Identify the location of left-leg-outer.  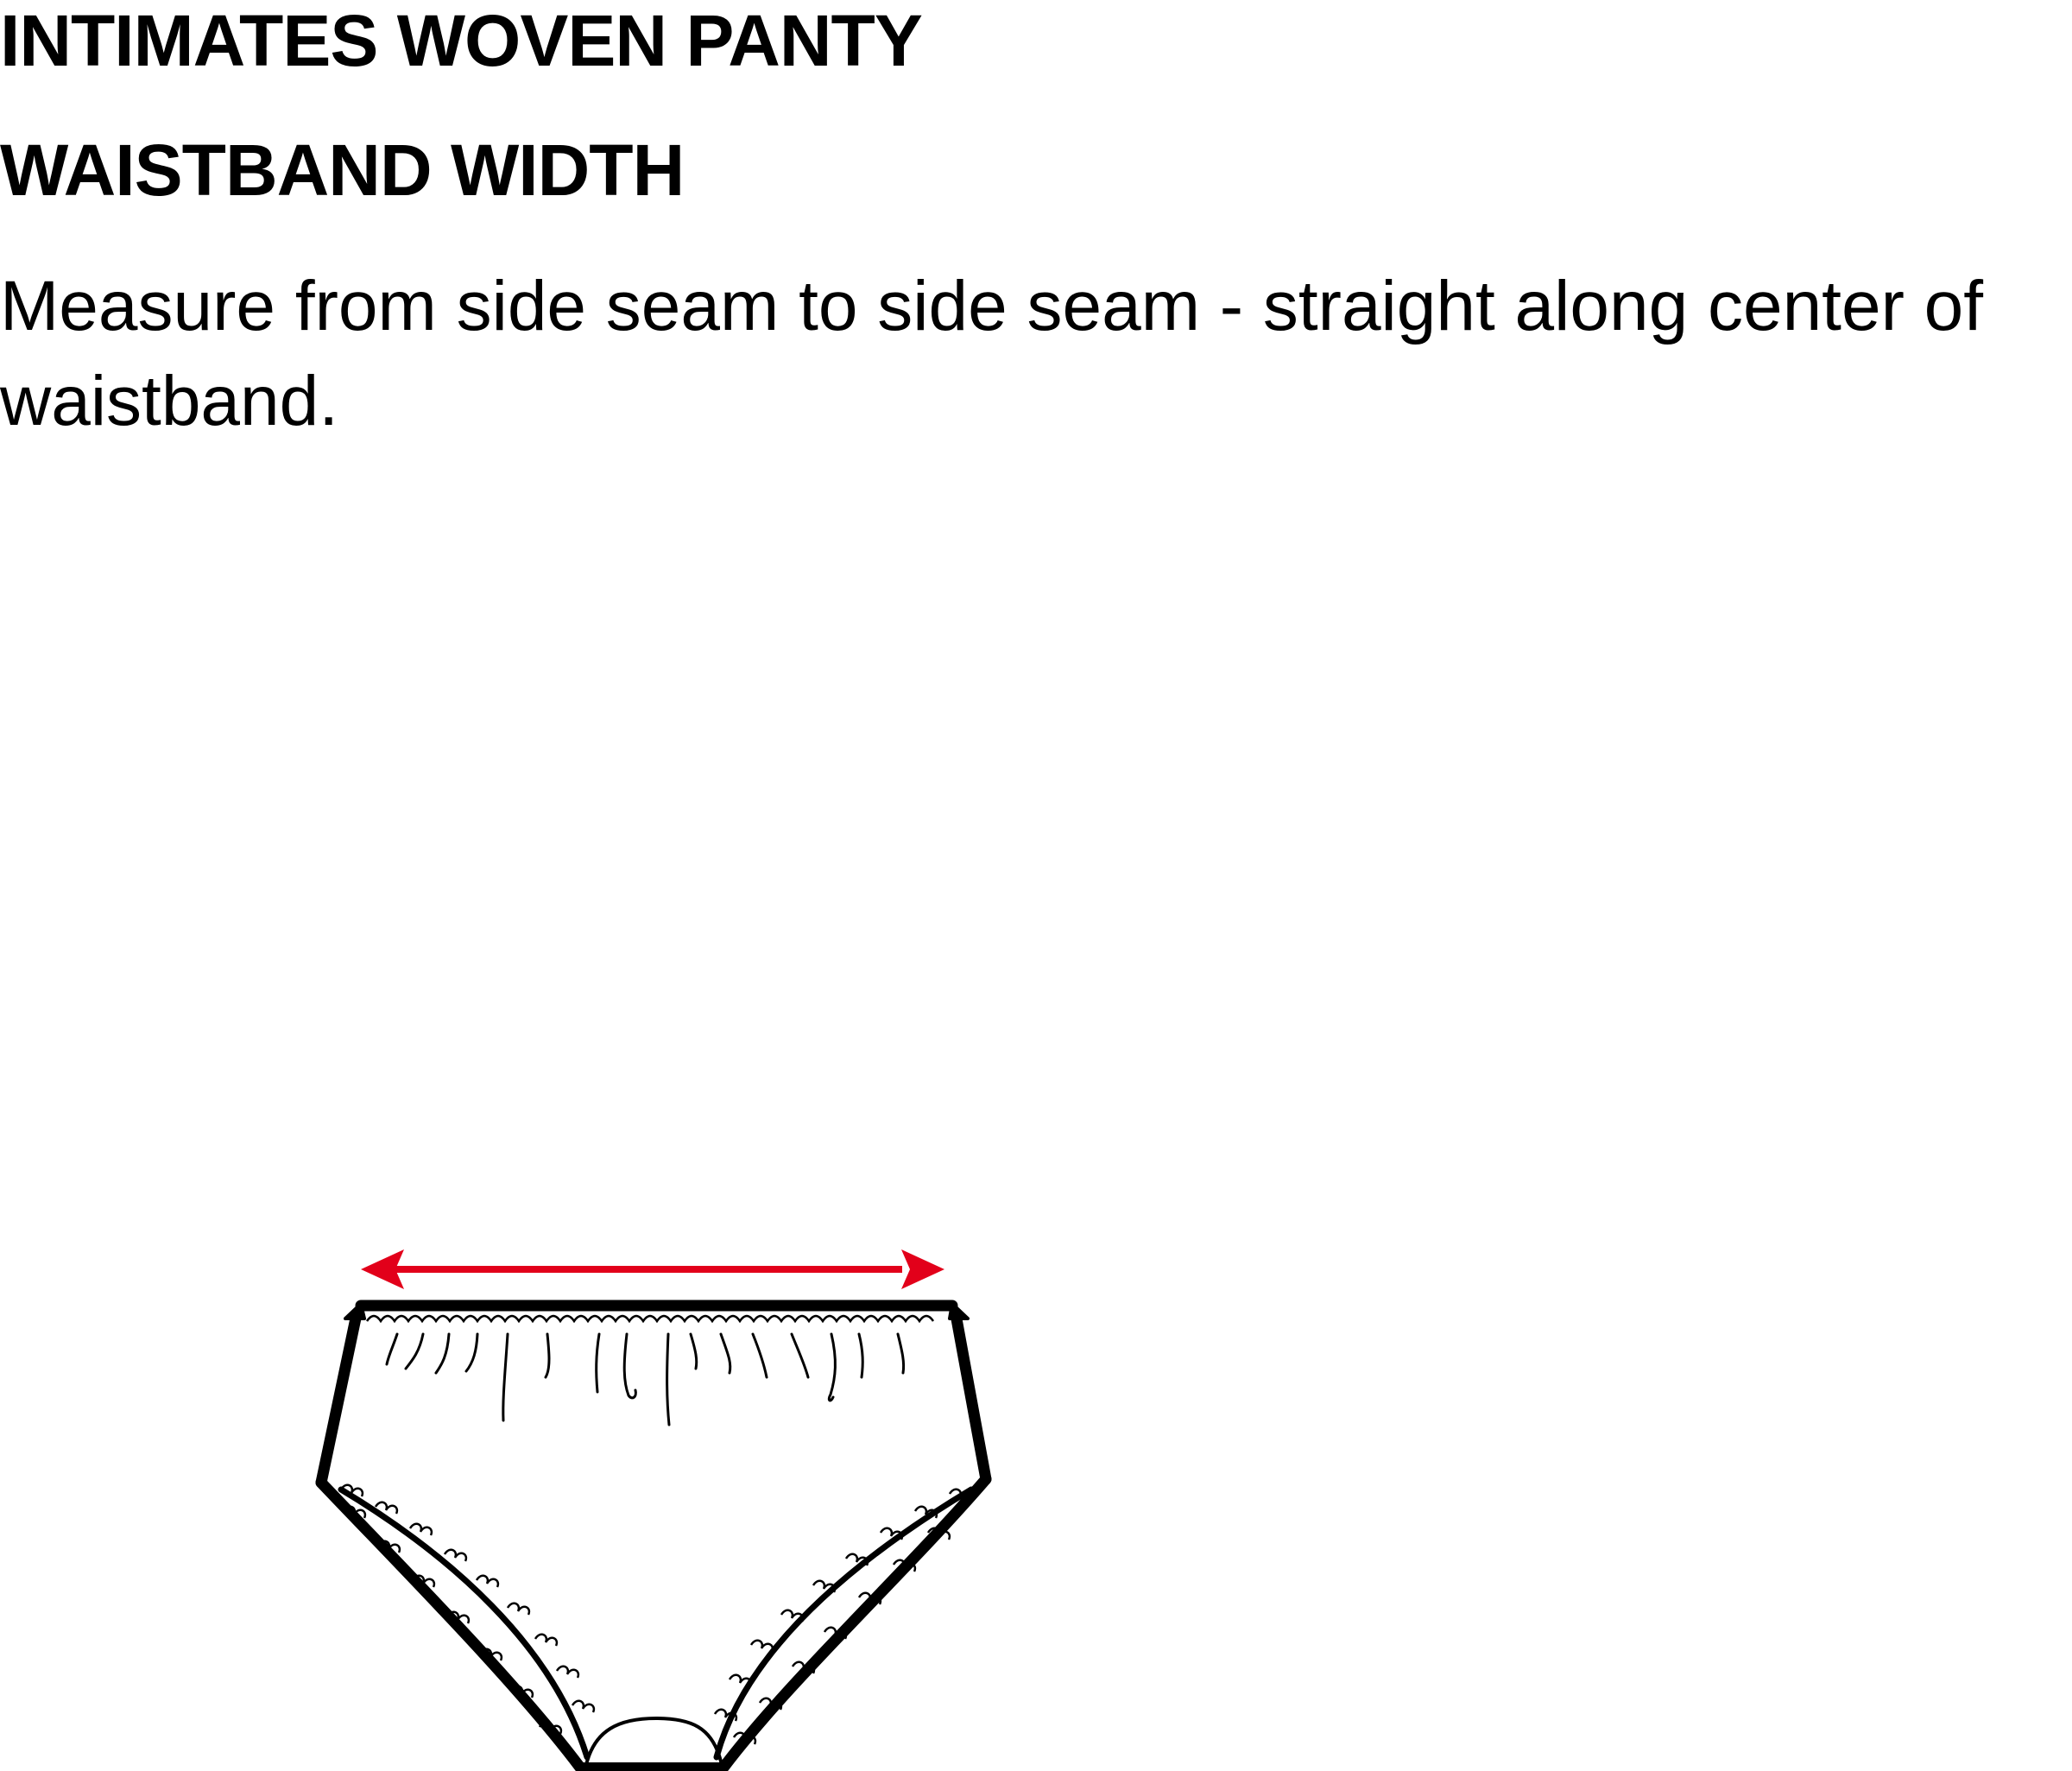
(452, 1624).